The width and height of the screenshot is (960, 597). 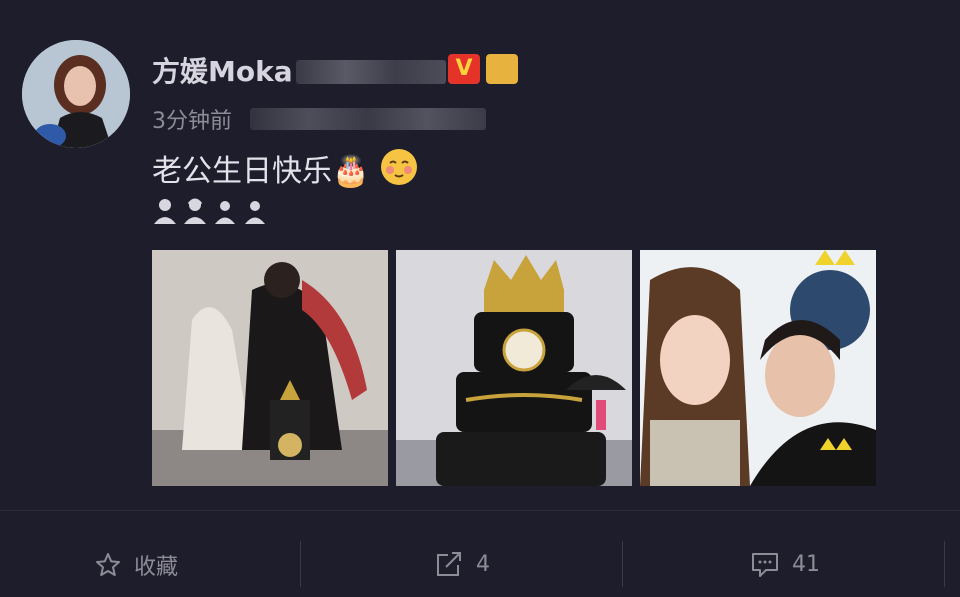 What do you see at coordinates (156, 567) in the screenshot?
I see `favorite-label: 收藏` at bounding box center [156, 567].